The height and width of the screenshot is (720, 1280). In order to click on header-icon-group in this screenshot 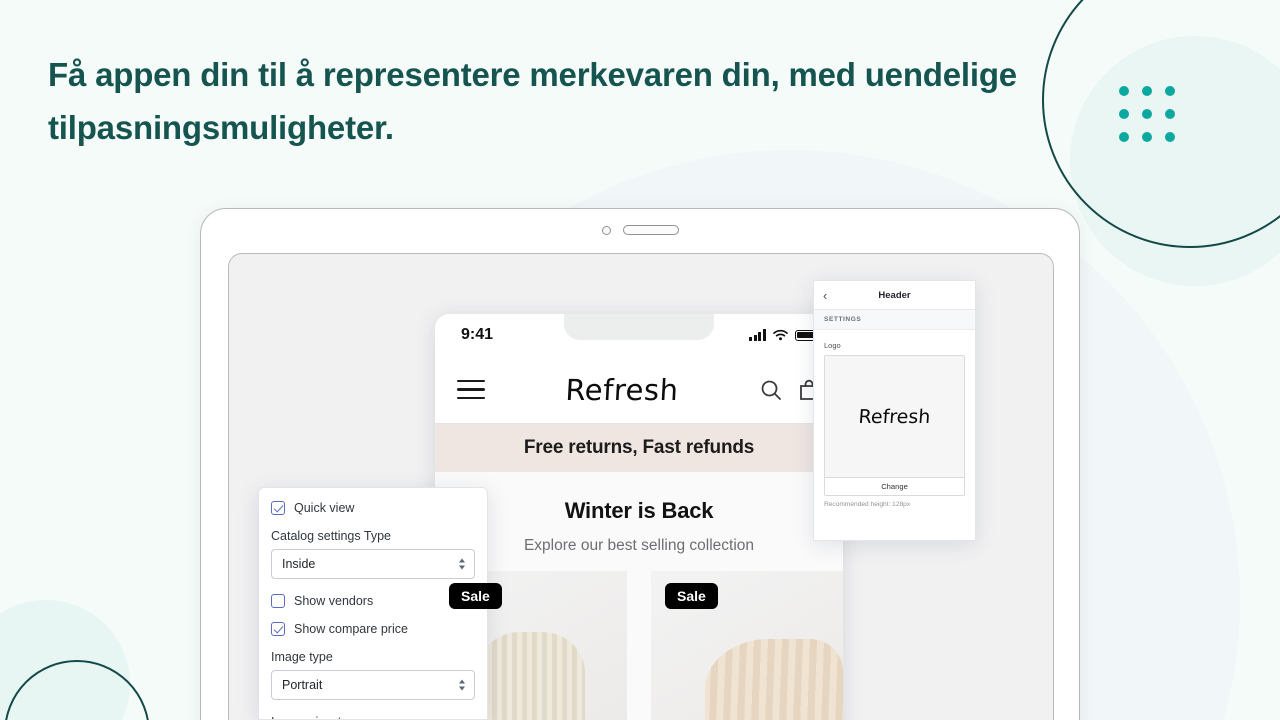, I will do `click(790, 390)`.